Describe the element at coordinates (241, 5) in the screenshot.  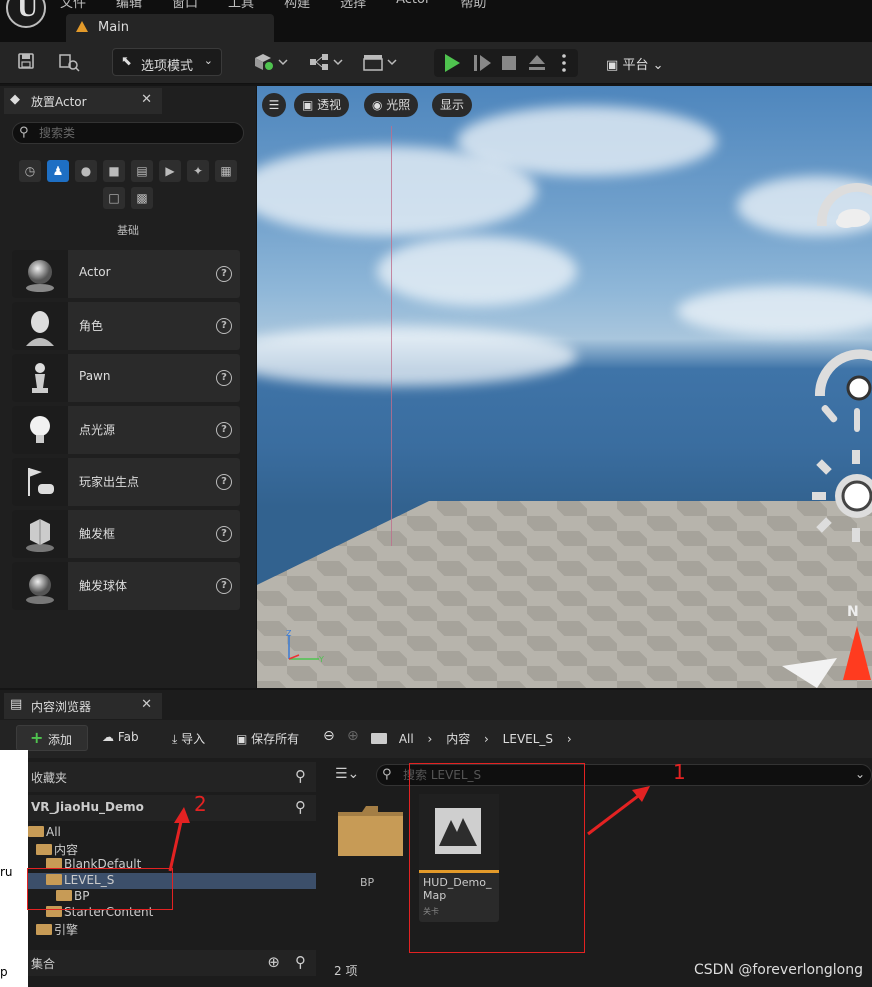
I see `menu-tools: 工具` at that location.